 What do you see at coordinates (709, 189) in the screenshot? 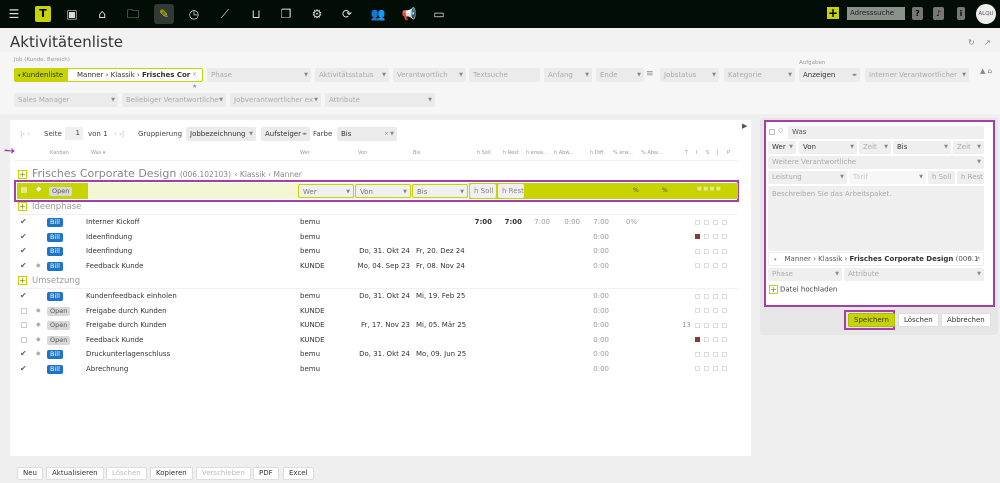
I see `flag-boxes: ■ ■ ■ ■` at bounding box center [709, 189].